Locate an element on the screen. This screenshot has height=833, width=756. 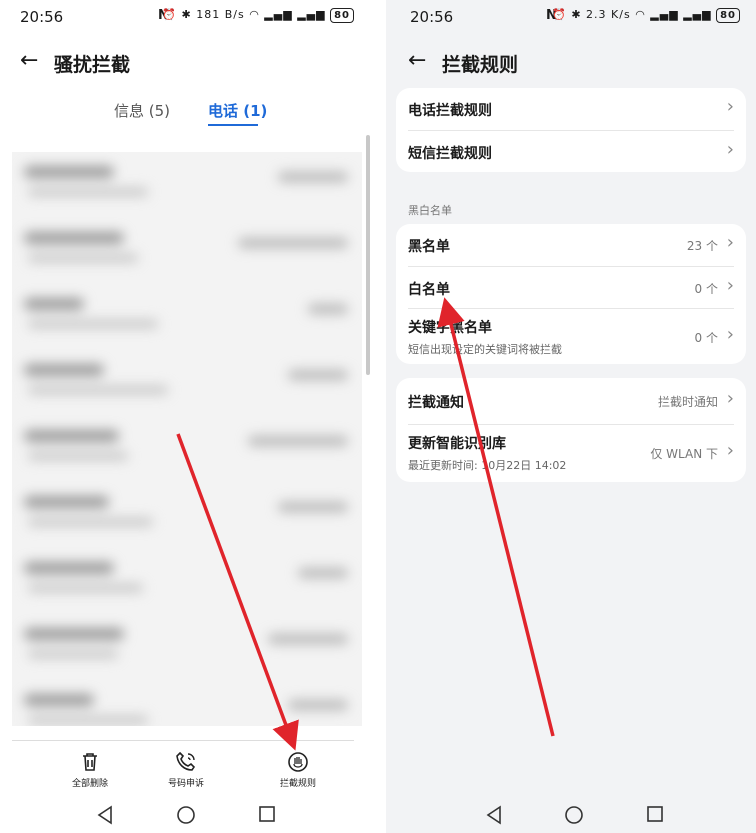
block-notification-item: 拦截通知 拦截时通知 › is located at coordinates (571, 401).